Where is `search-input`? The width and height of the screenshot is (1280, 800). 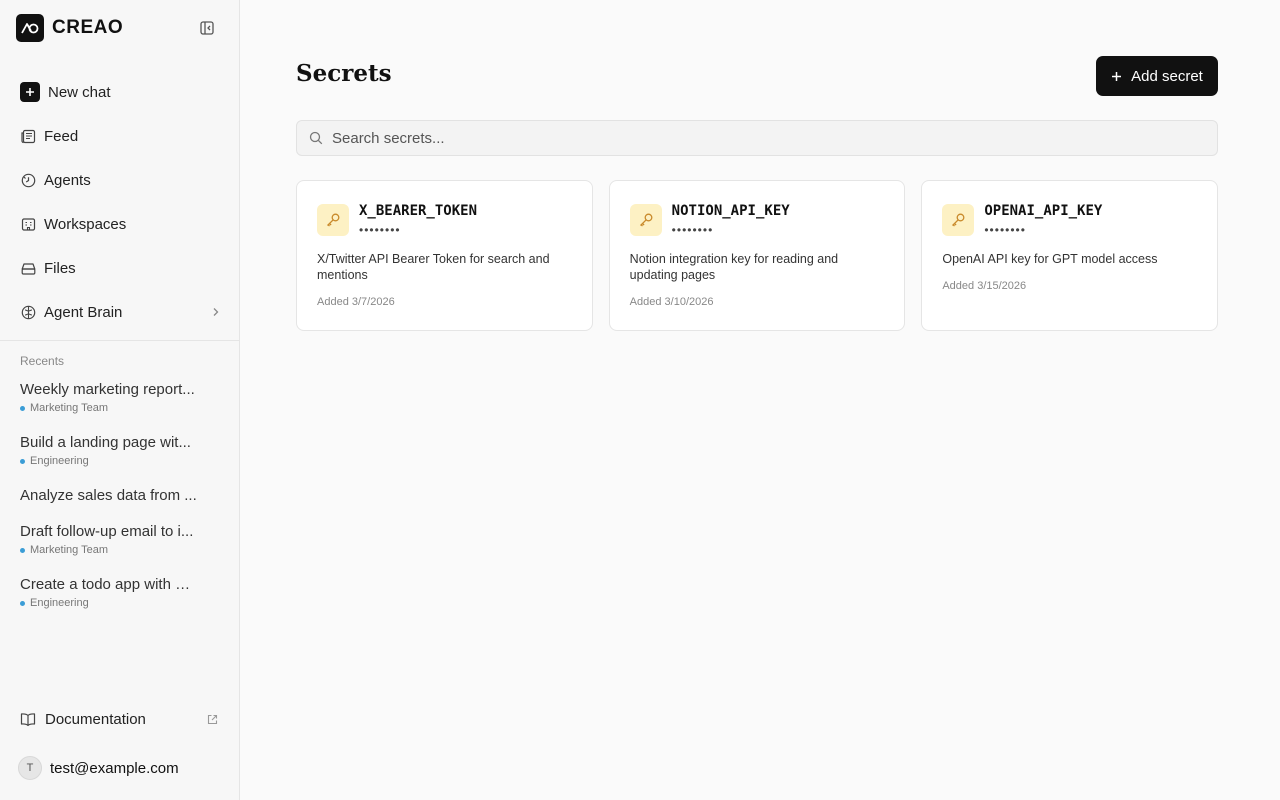
search-input is located at coordinates (762, 138).